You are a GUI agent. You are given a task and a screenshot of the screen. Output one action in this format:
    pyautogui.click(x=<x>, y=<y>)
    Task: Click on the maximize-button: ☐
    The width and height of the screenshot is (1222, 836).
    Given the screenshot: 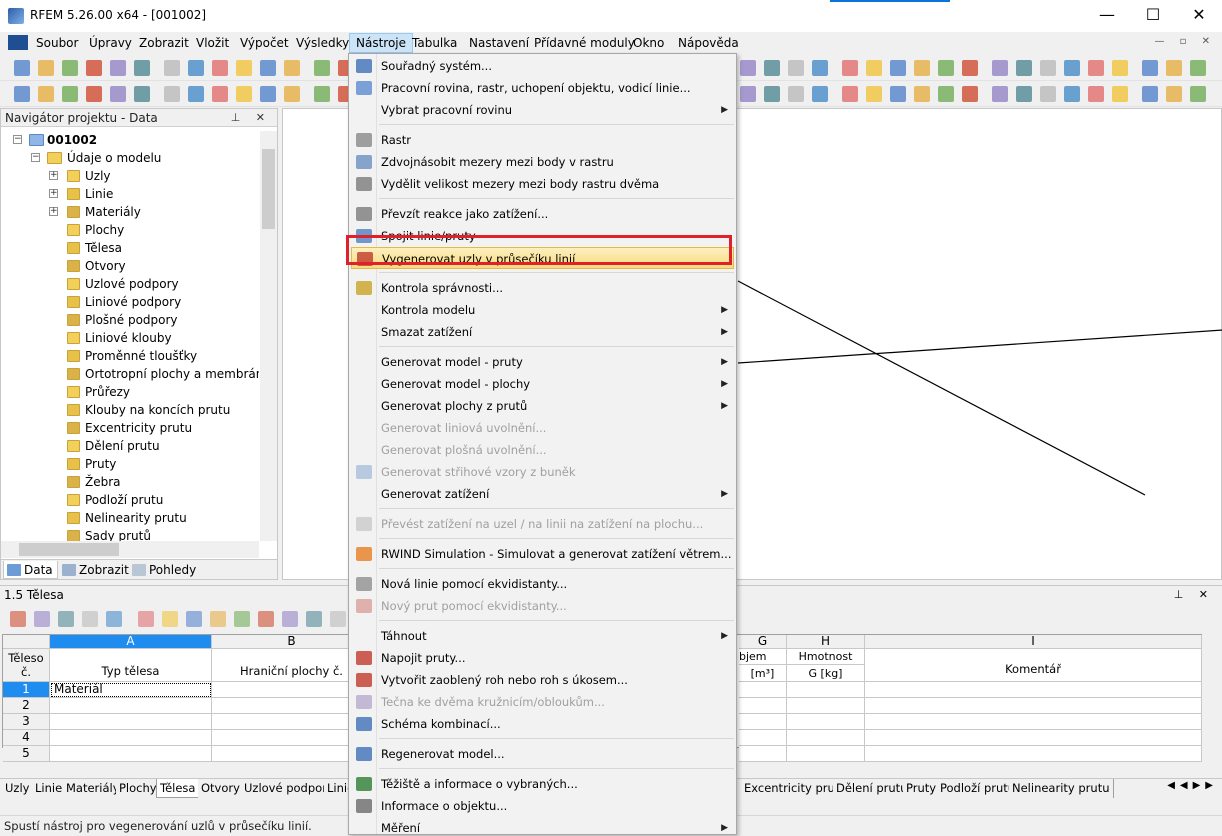 What is the action you would take?
    pyautogui.click(x=1153, y=16)
    